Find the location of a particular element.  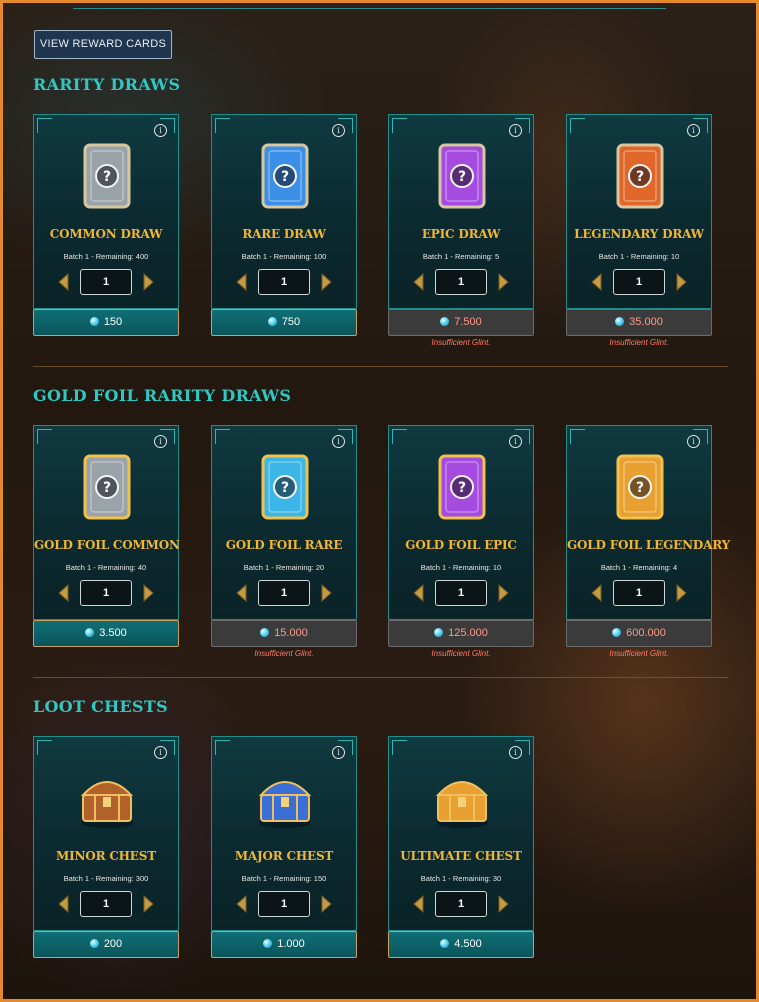

pack-card: i? GOLD FOIL EPIC Batch 1 - Remaining: 10 is located at coordinates (461, 522).